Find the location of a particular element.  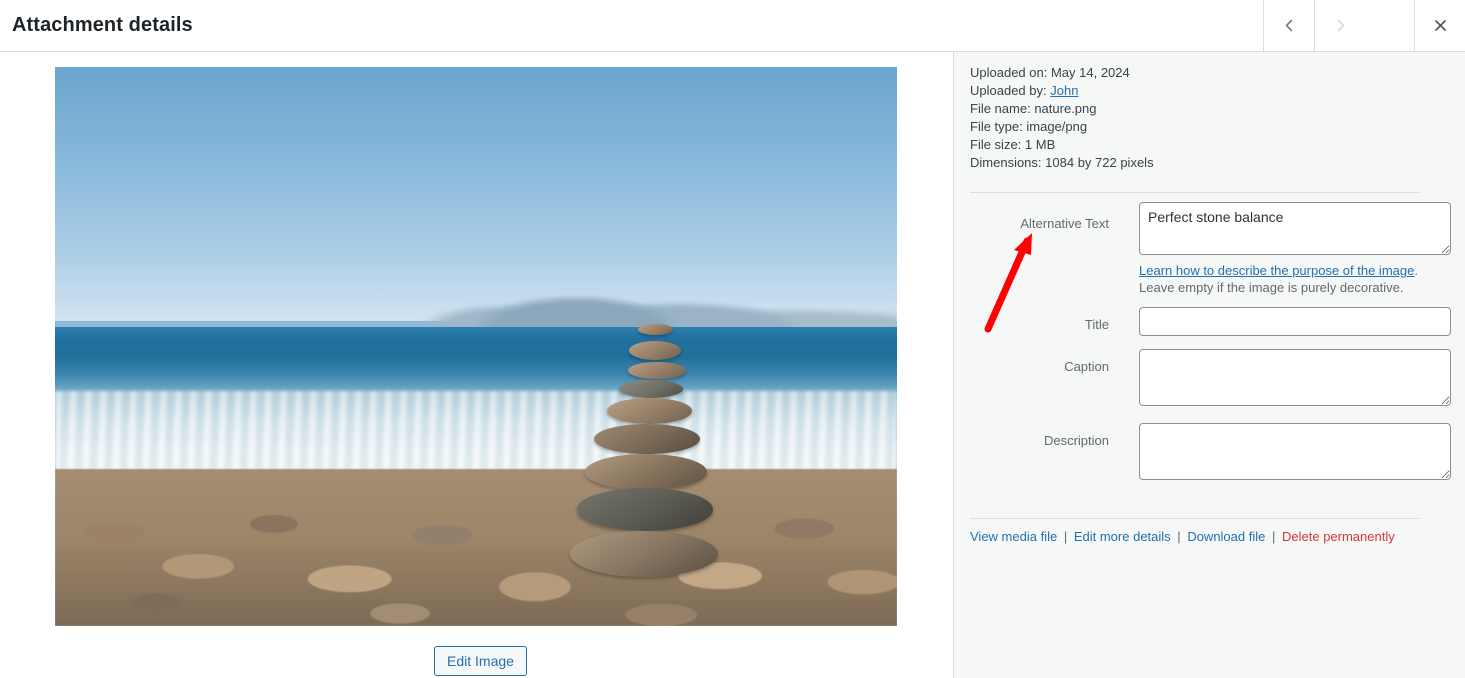

description-label: Description is located at coordinates (1076, 440).